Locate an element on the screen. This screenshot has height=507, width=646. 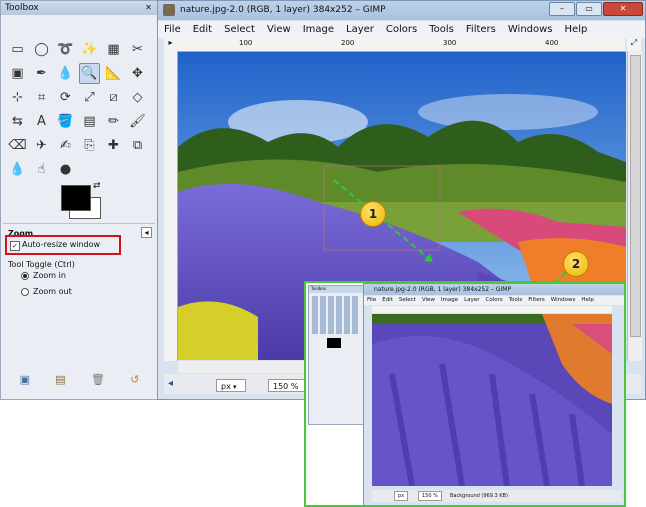
inset-menu-file: File is located at coordinates (372, 300).